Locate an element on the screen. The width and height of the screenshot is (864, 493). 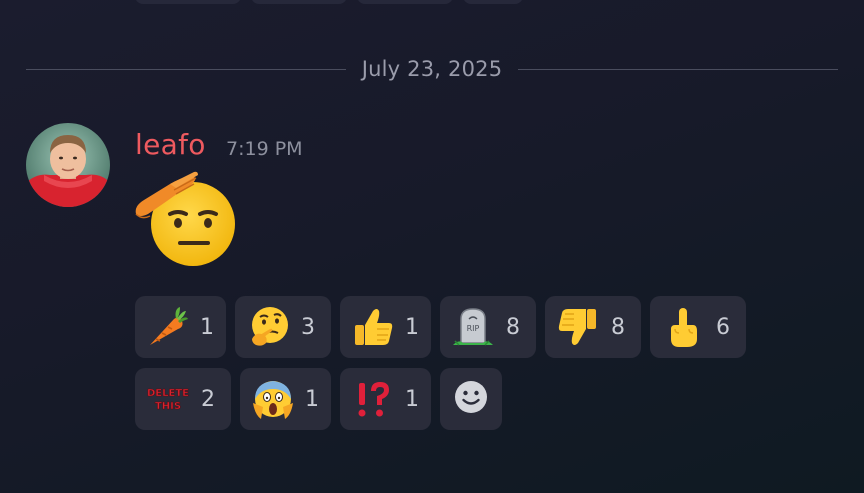
reaction-thinking: 3 is located at coordinates (283, 327).